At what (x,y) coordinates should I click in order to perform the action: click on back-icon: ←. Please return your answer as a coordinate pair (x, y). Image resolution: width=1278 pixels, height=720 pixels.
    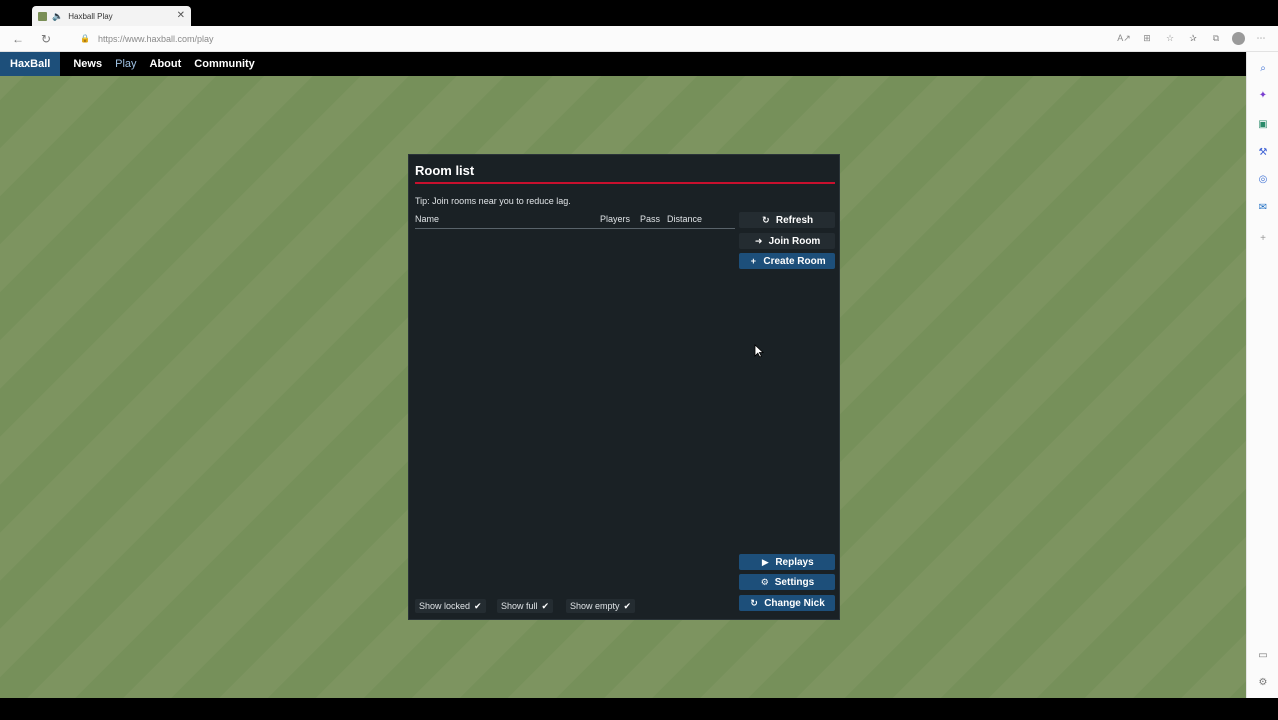
    Looking at the image, I should click on (18, 39).